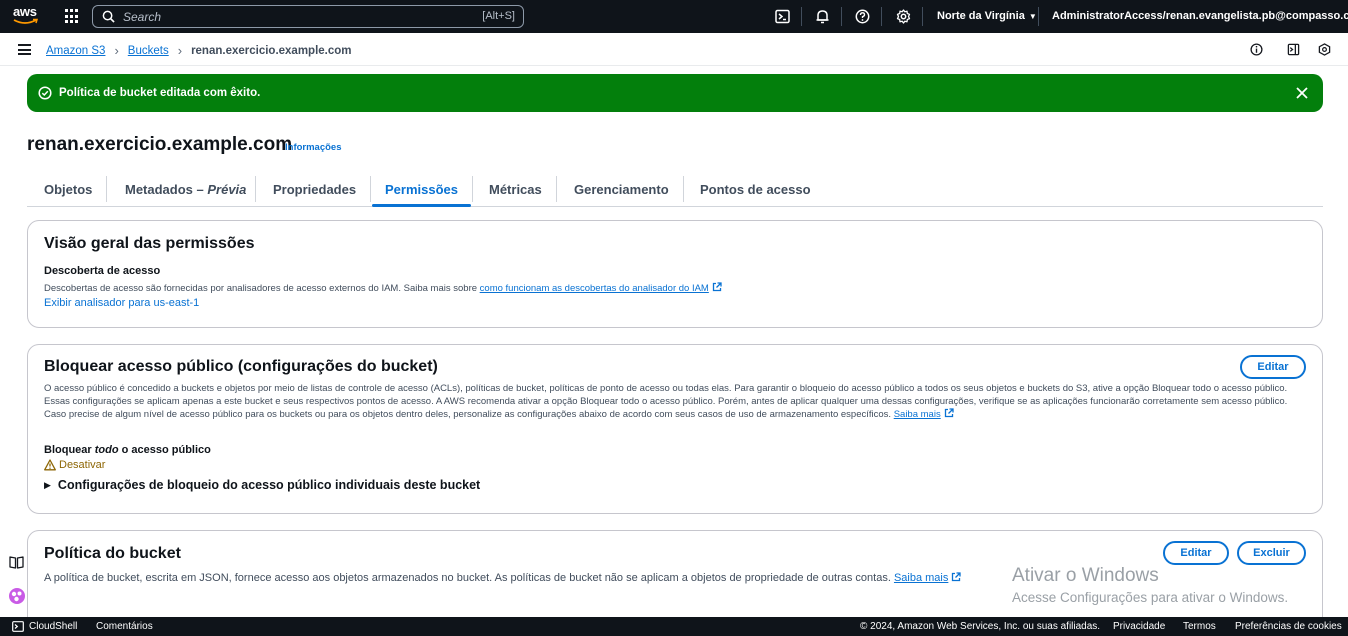 This screenshot has width=1348, height=636. I want to click on tab-label: Permissões, so click(421, 189).